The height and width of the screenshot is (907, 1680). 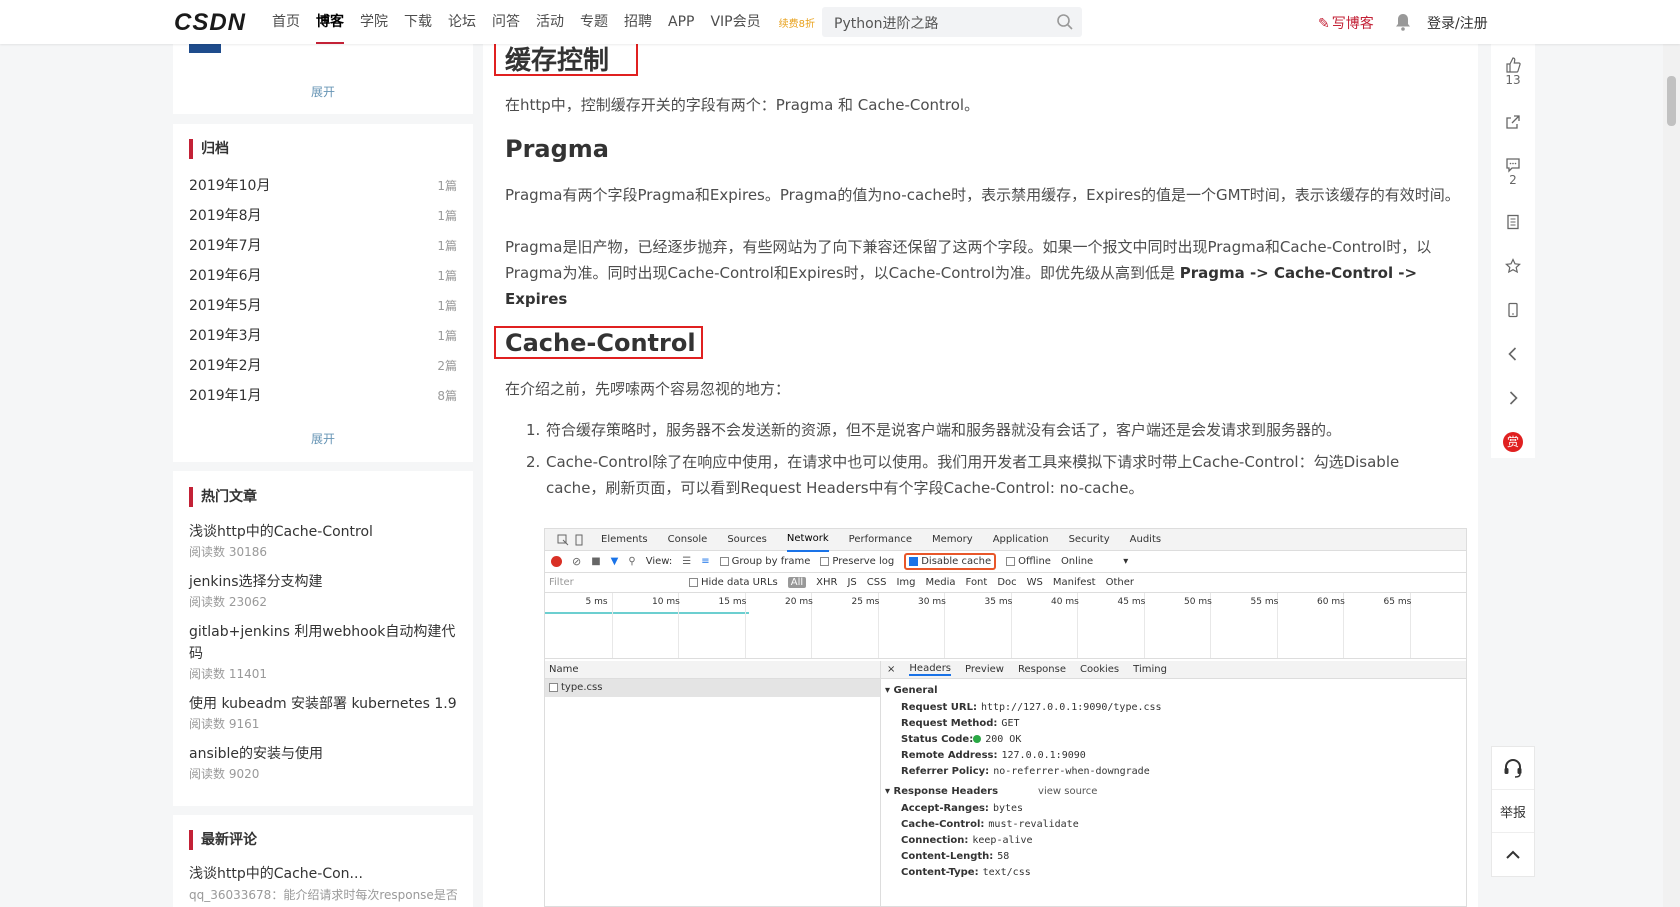 I want to click on timeline-tick: 30 ms, so click(x=932, y=602).